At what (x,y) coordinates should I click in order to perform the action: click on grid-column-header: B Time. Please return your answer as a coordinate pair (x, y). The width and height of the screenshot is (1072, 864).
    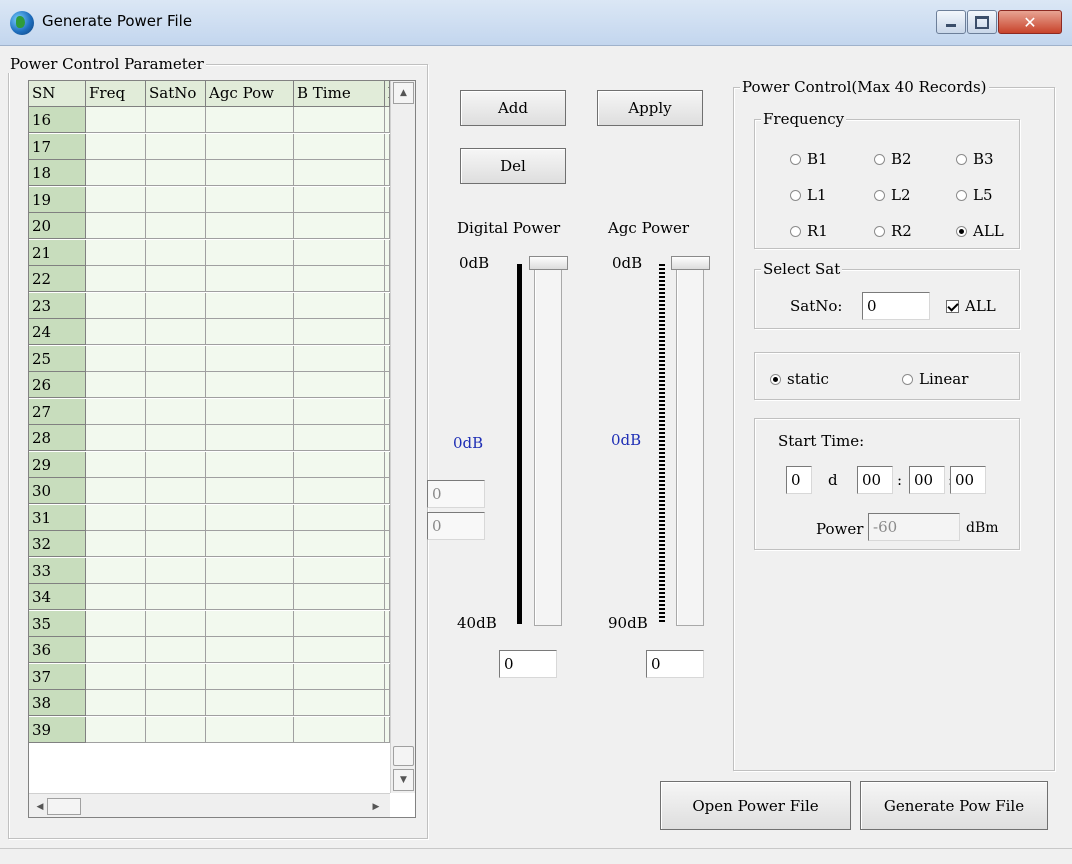
    Looking at the image, I should click on (339, 94).